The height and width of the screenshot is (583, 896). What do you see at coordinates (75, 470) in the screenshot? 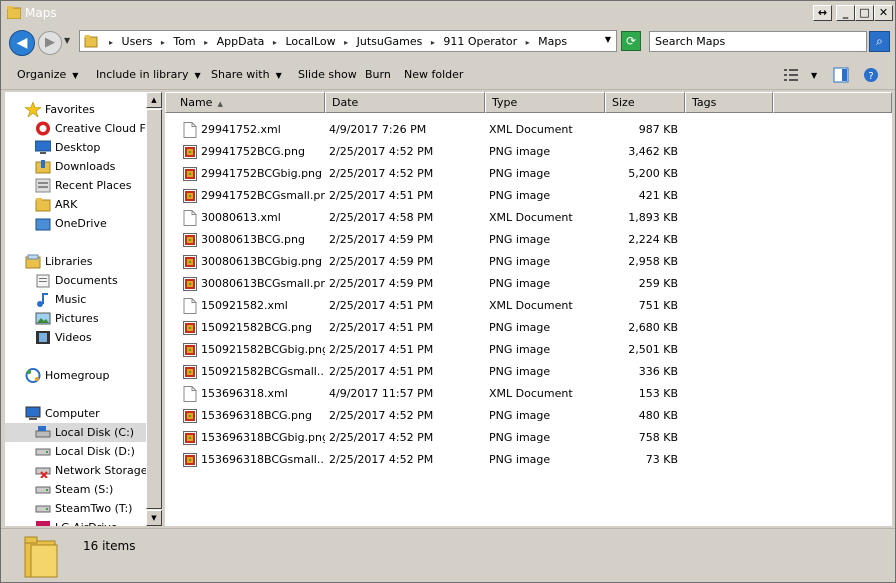
I see `nav-network-storage: Network Storage (W:)` at bounding box center [75, 470].